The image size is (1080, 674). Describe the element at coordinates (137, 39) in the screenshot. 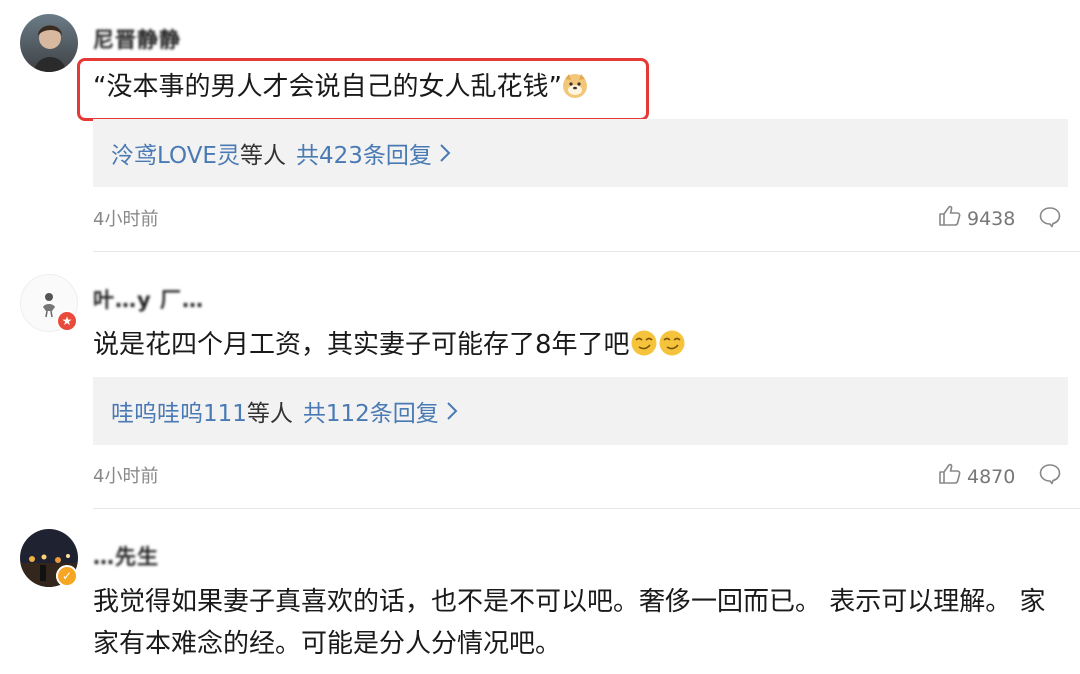

I see `username: 尼晋静静` at that location.